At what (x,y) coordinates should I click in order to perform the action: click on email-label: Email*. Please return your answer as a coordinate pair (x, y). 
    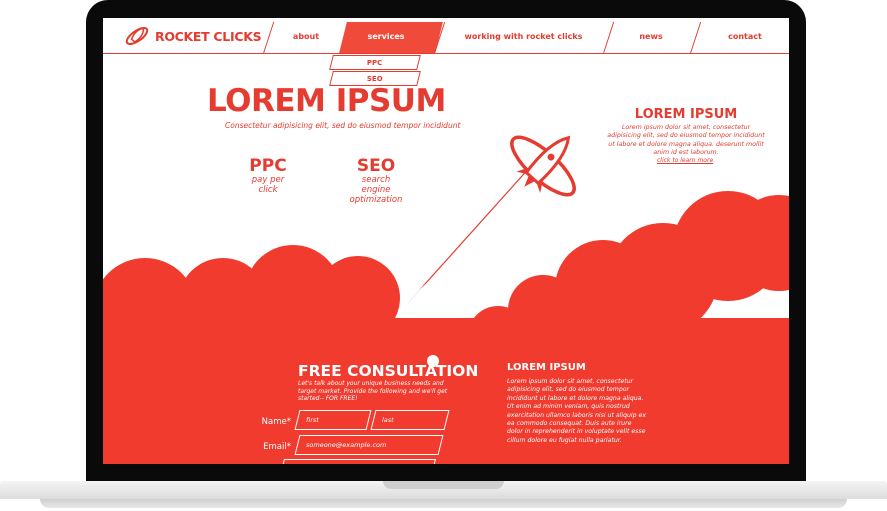
    Looking at the image, I should click on (277, 447).